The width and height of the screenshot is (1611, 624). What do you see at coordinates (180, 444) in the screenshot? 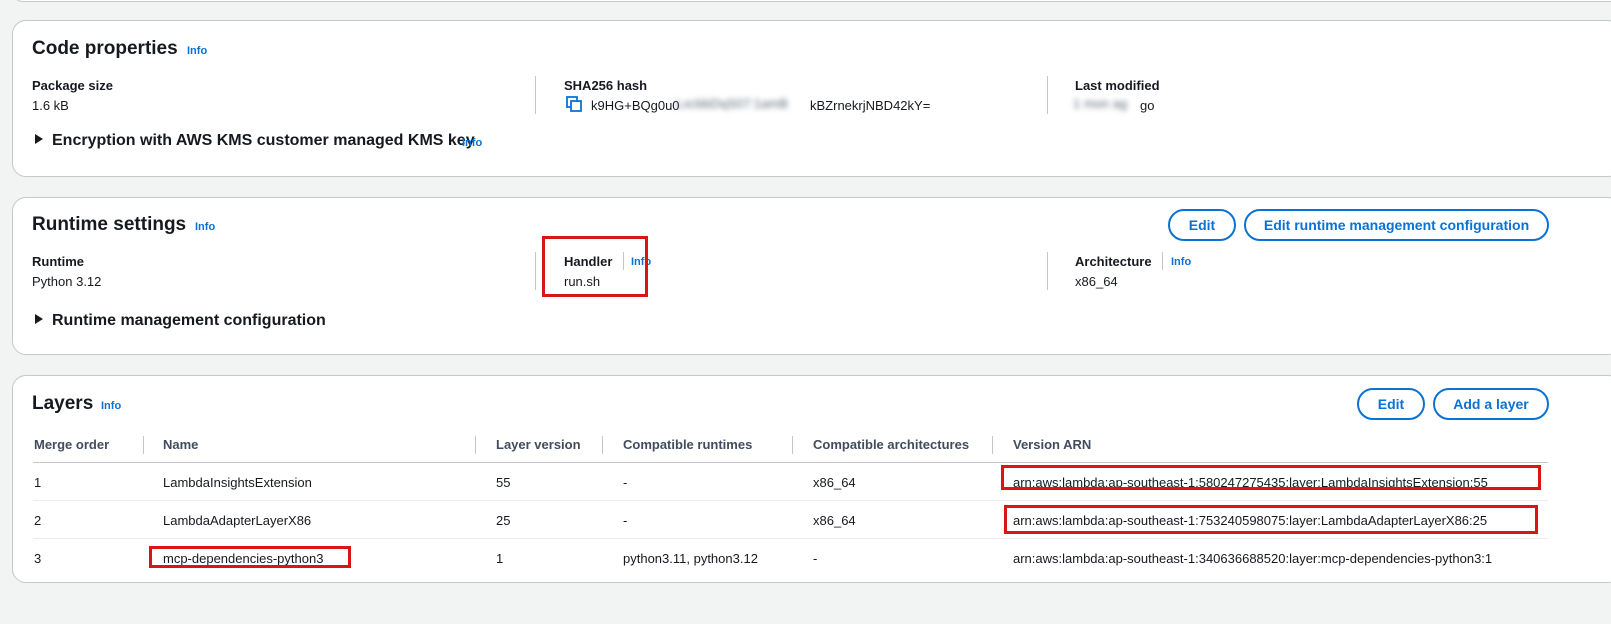
I see `column-header-name: Name` at bounding box center [180, 444].